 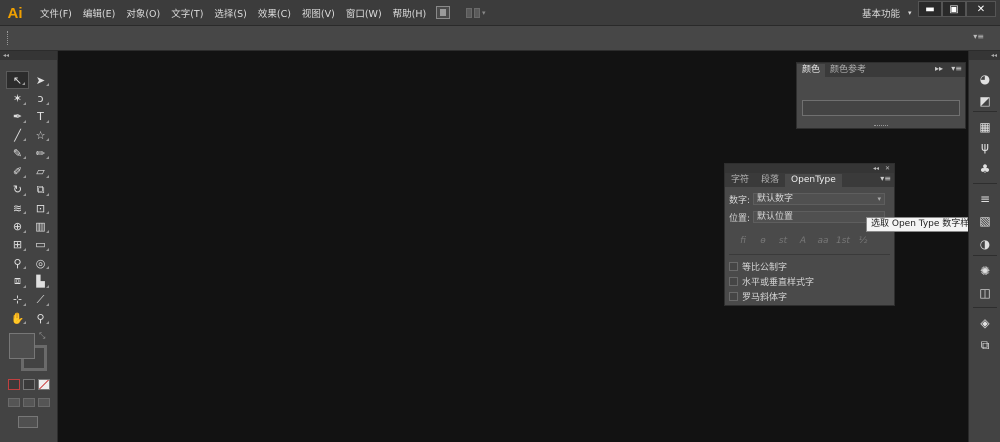 What do you see at coordinates (843, 241) in the screenshot?
I see `ordinals-icon: 1st` at bounding box center [843, 241].